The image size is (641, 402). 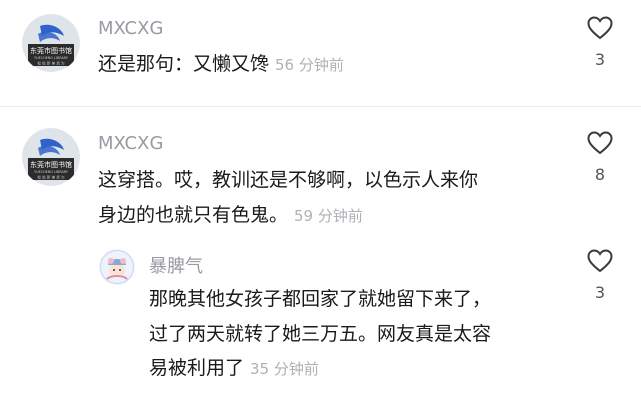 I want to click on comment-time: 35 分钟前, so click(x=284, y=369).